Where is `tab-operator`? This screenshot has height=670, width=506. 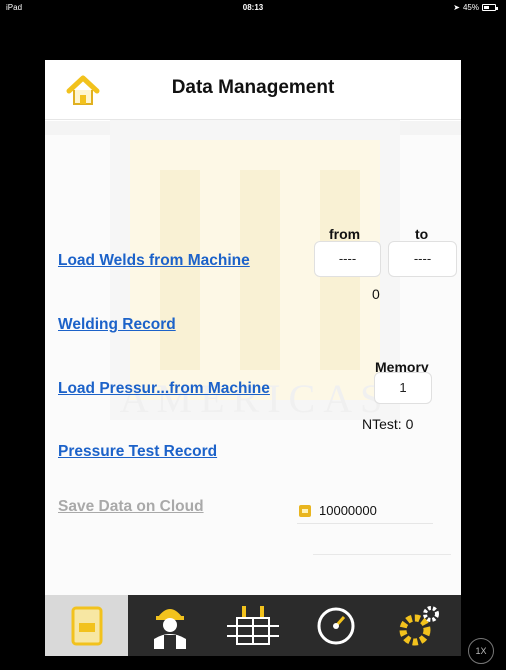 tab-operator is located at coordinates (169, 625).